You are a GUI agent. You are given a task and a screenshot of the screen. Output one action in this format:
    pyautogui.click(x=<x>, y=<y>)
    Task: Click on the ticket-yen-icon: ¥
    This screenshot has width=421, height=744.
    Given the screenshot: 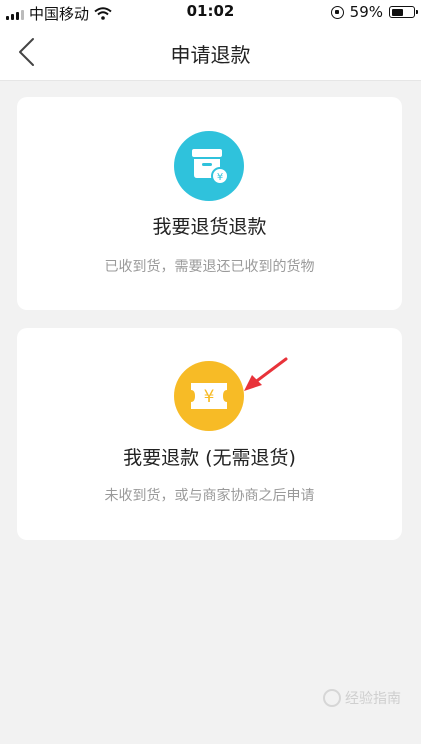 What is the action you would take?
    pyautogui.click(x=209, y=396)
    